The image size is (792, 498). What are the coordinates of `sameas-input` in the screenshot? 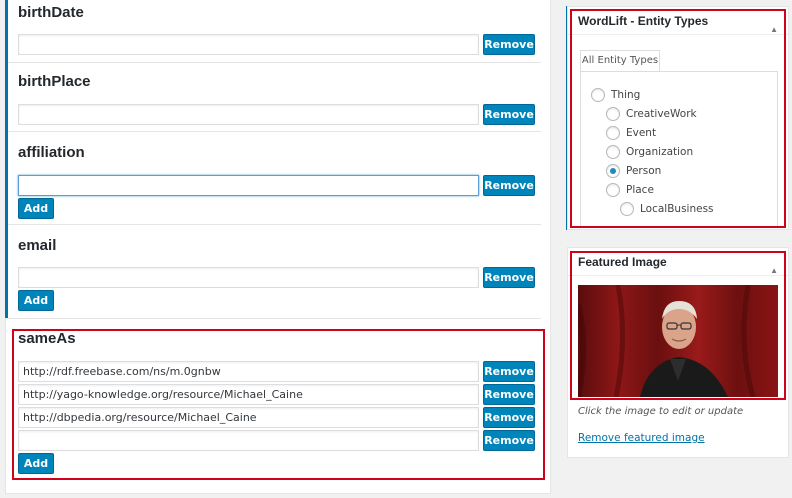 It's located at (248, 440).